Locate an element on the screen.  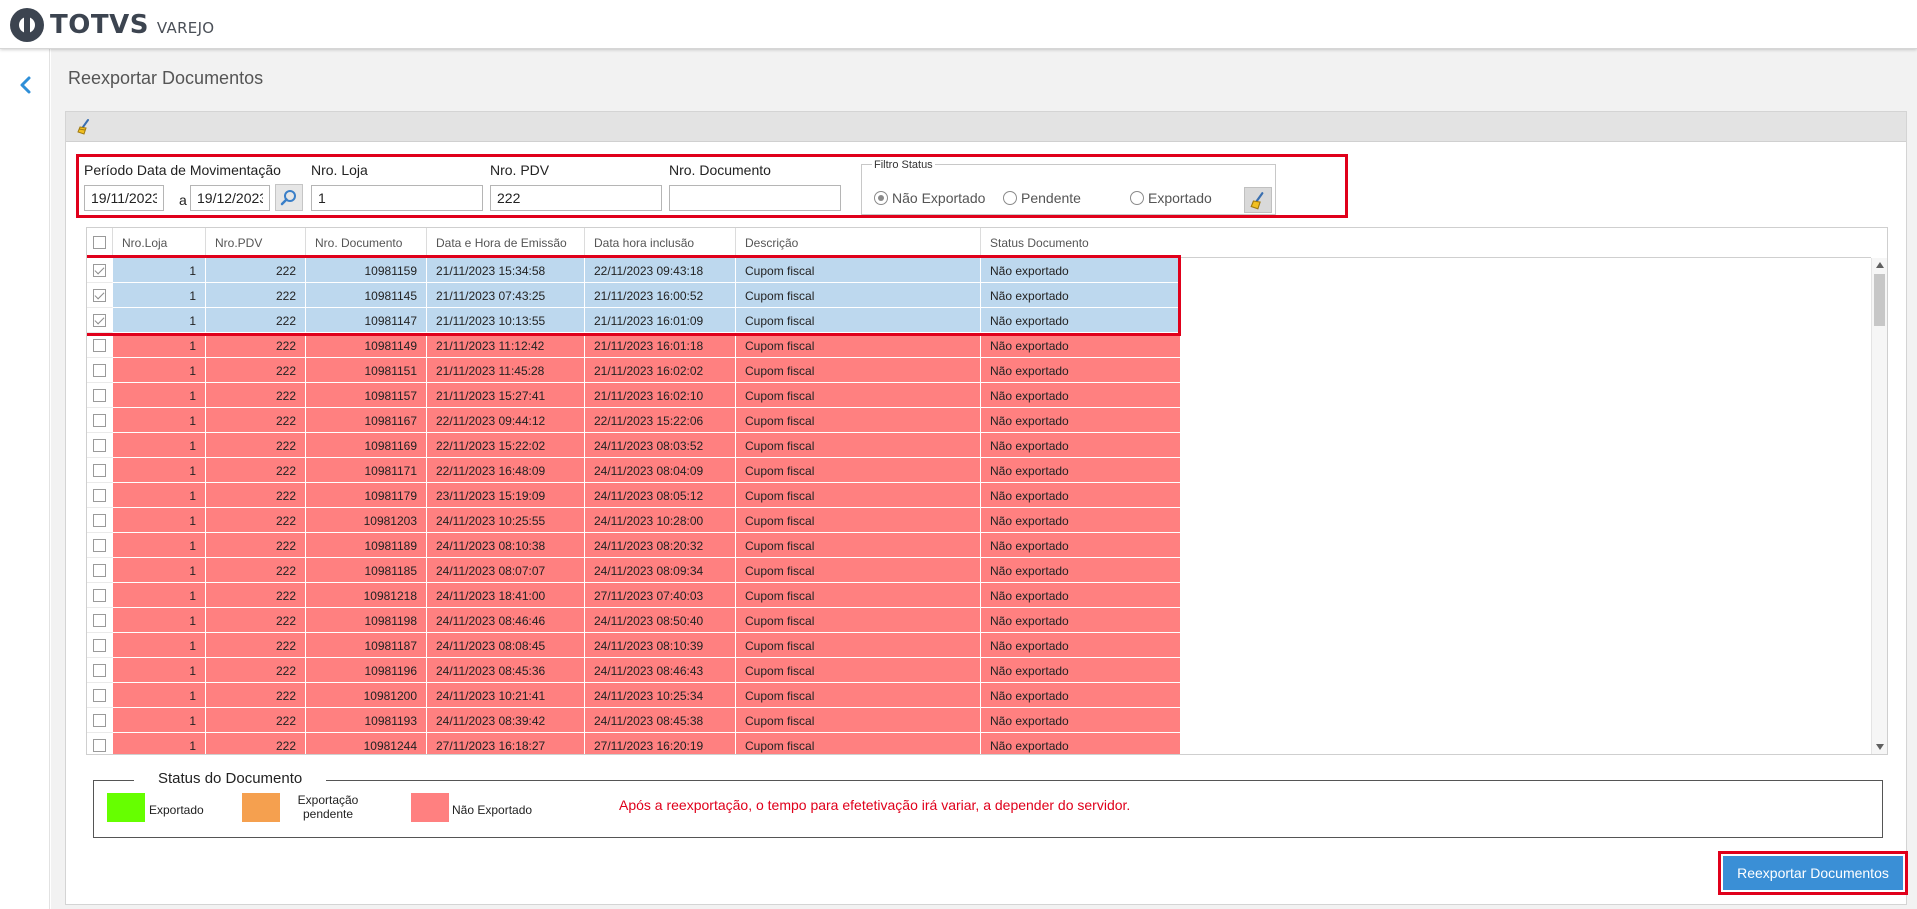
col-descricao: Descrição is located at coordinates (858, 243).